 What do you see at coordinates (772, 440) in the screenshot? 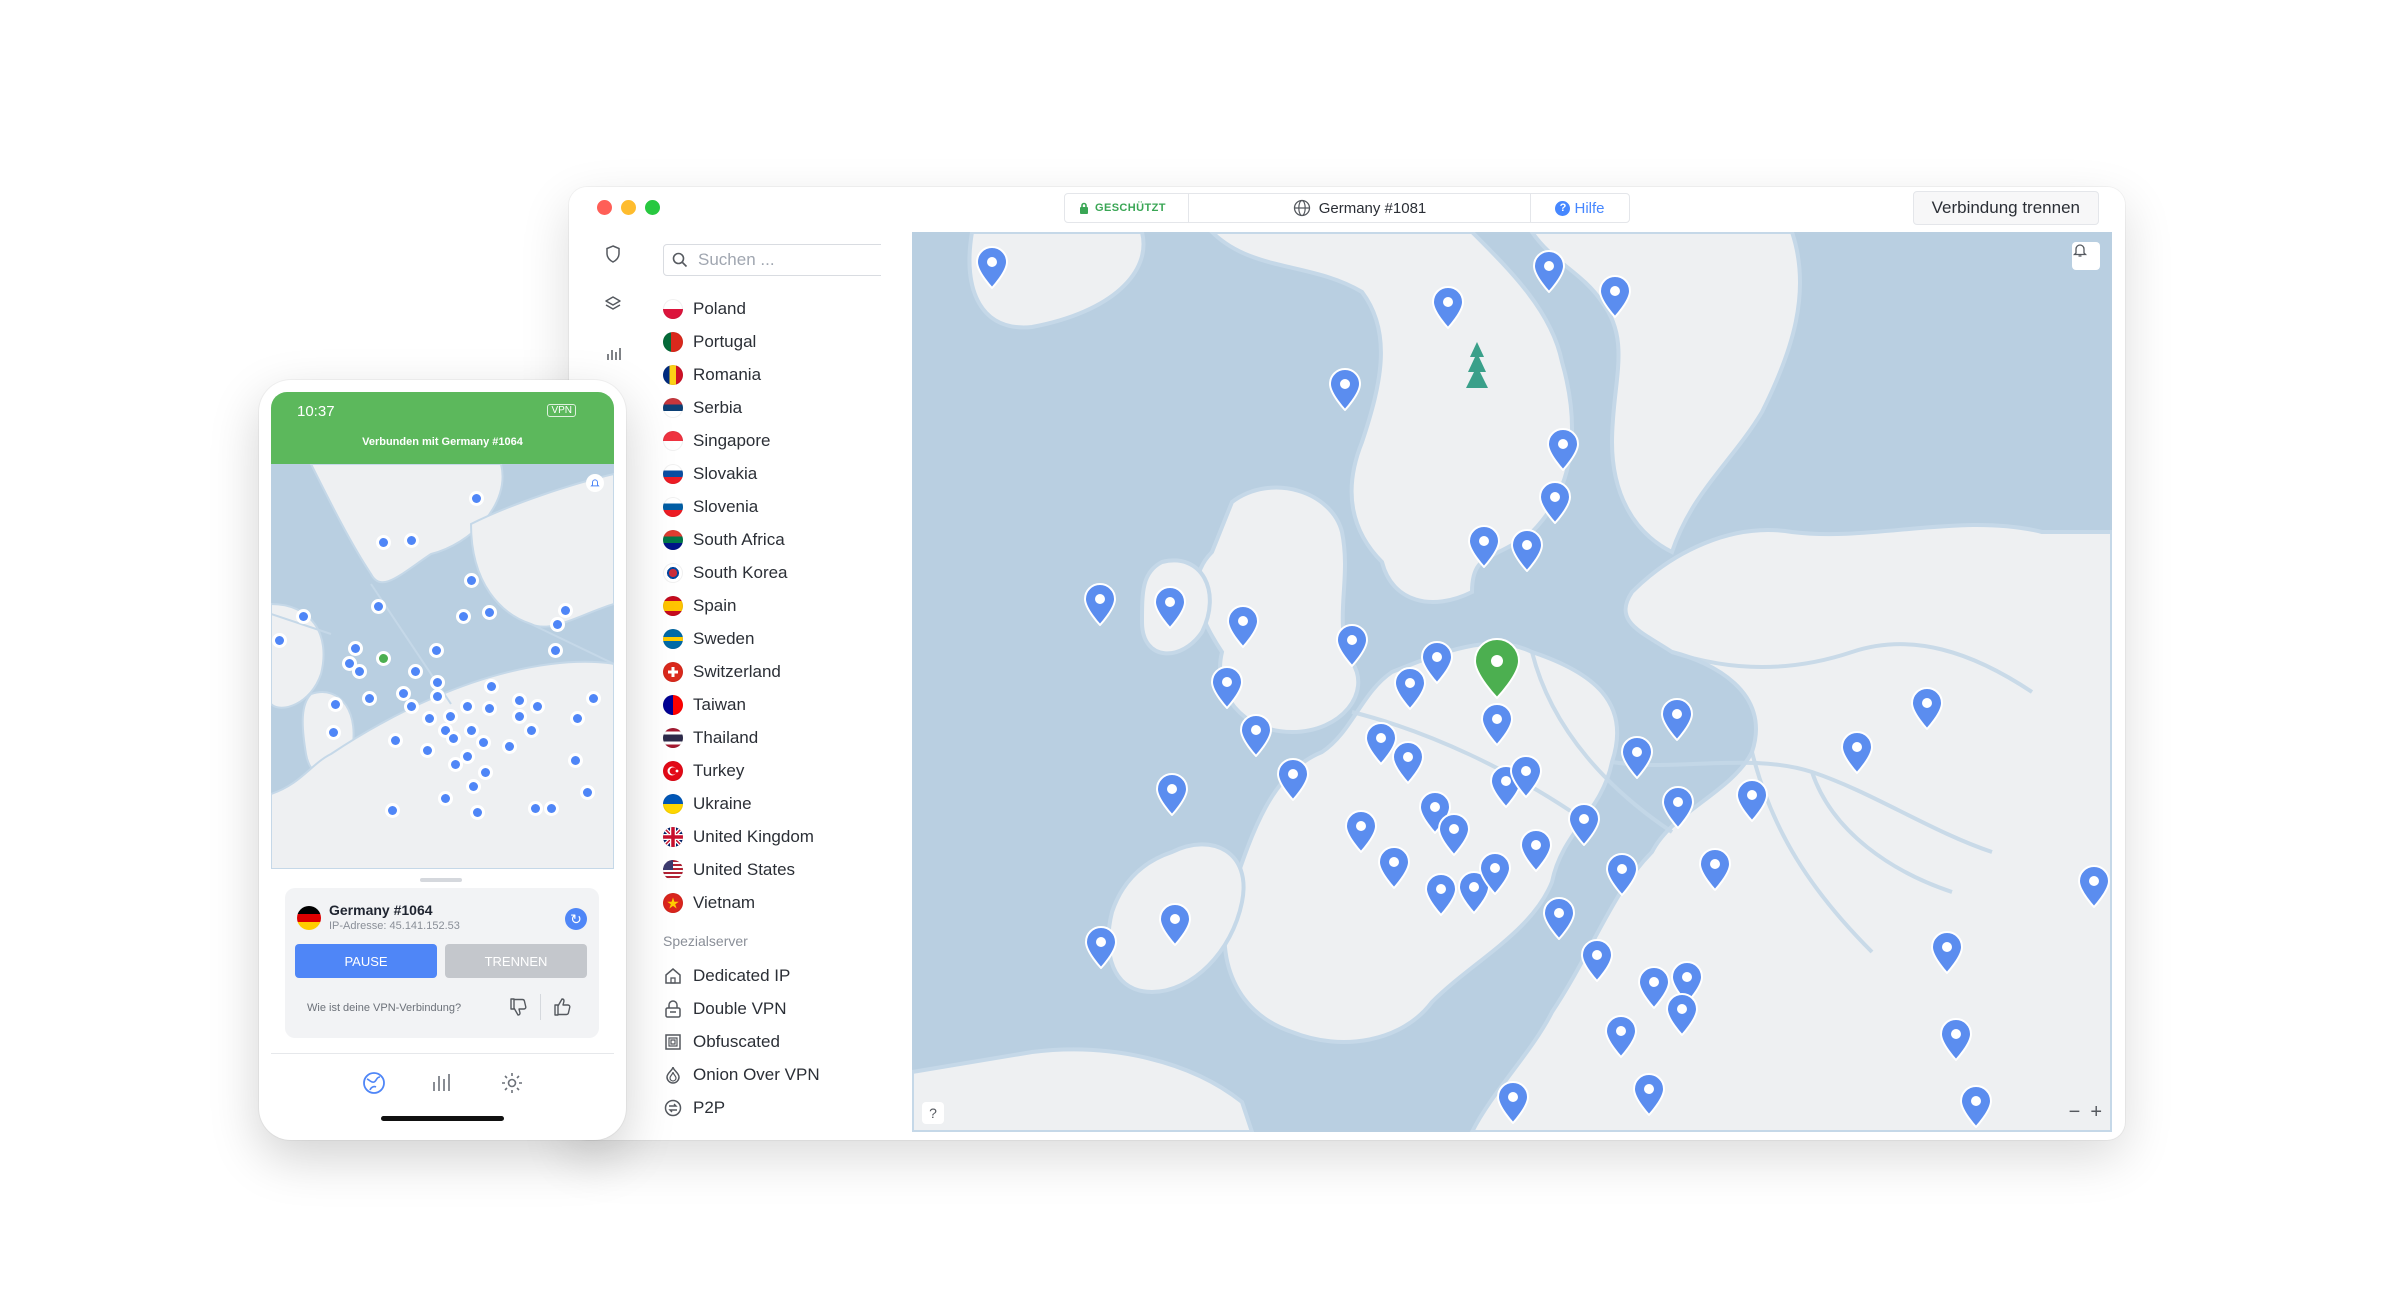
I see `country-item-singapore: Singapore` at bounding box center [772, 440].